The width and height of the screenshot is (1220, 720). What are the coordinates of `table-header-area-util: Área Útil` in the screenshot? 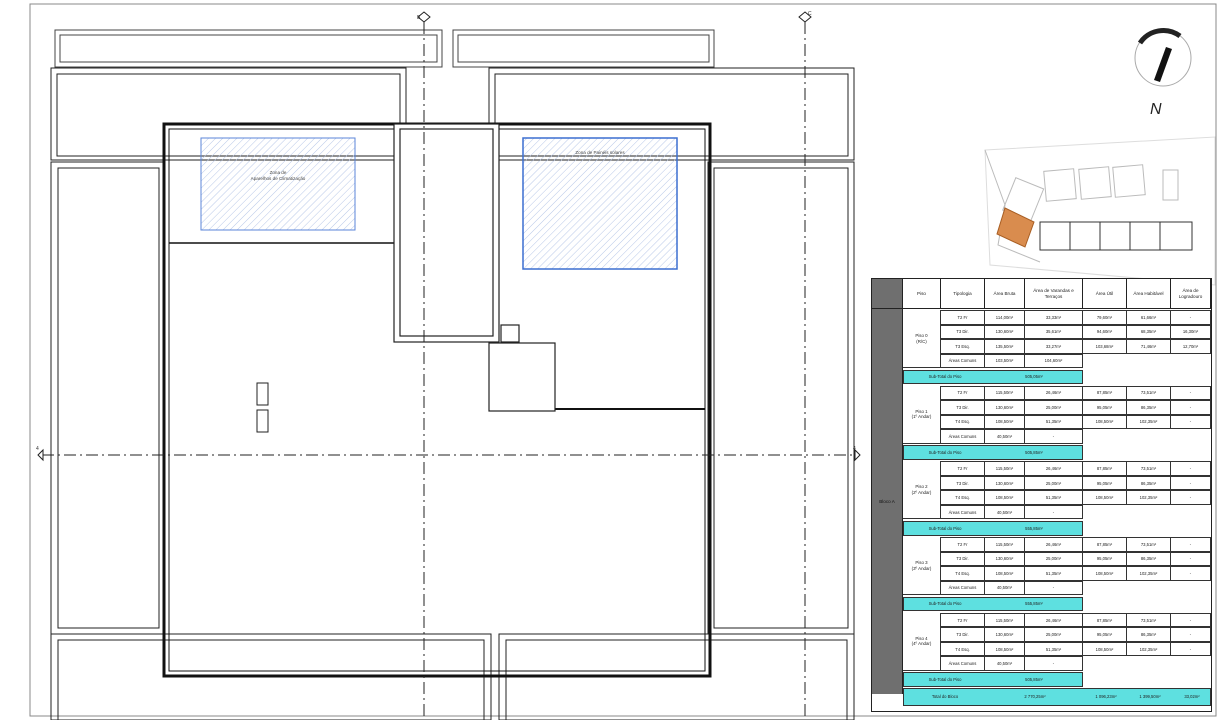 It's located at (1105, 294).